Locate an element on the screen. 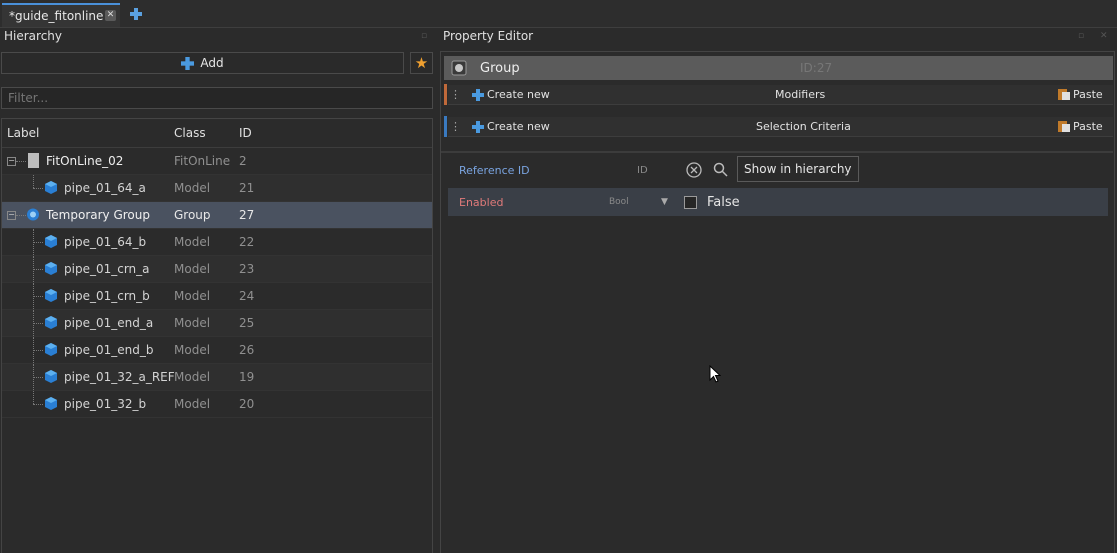  row-label: pipe_01_crn_a is located at coordinates (107, 269).